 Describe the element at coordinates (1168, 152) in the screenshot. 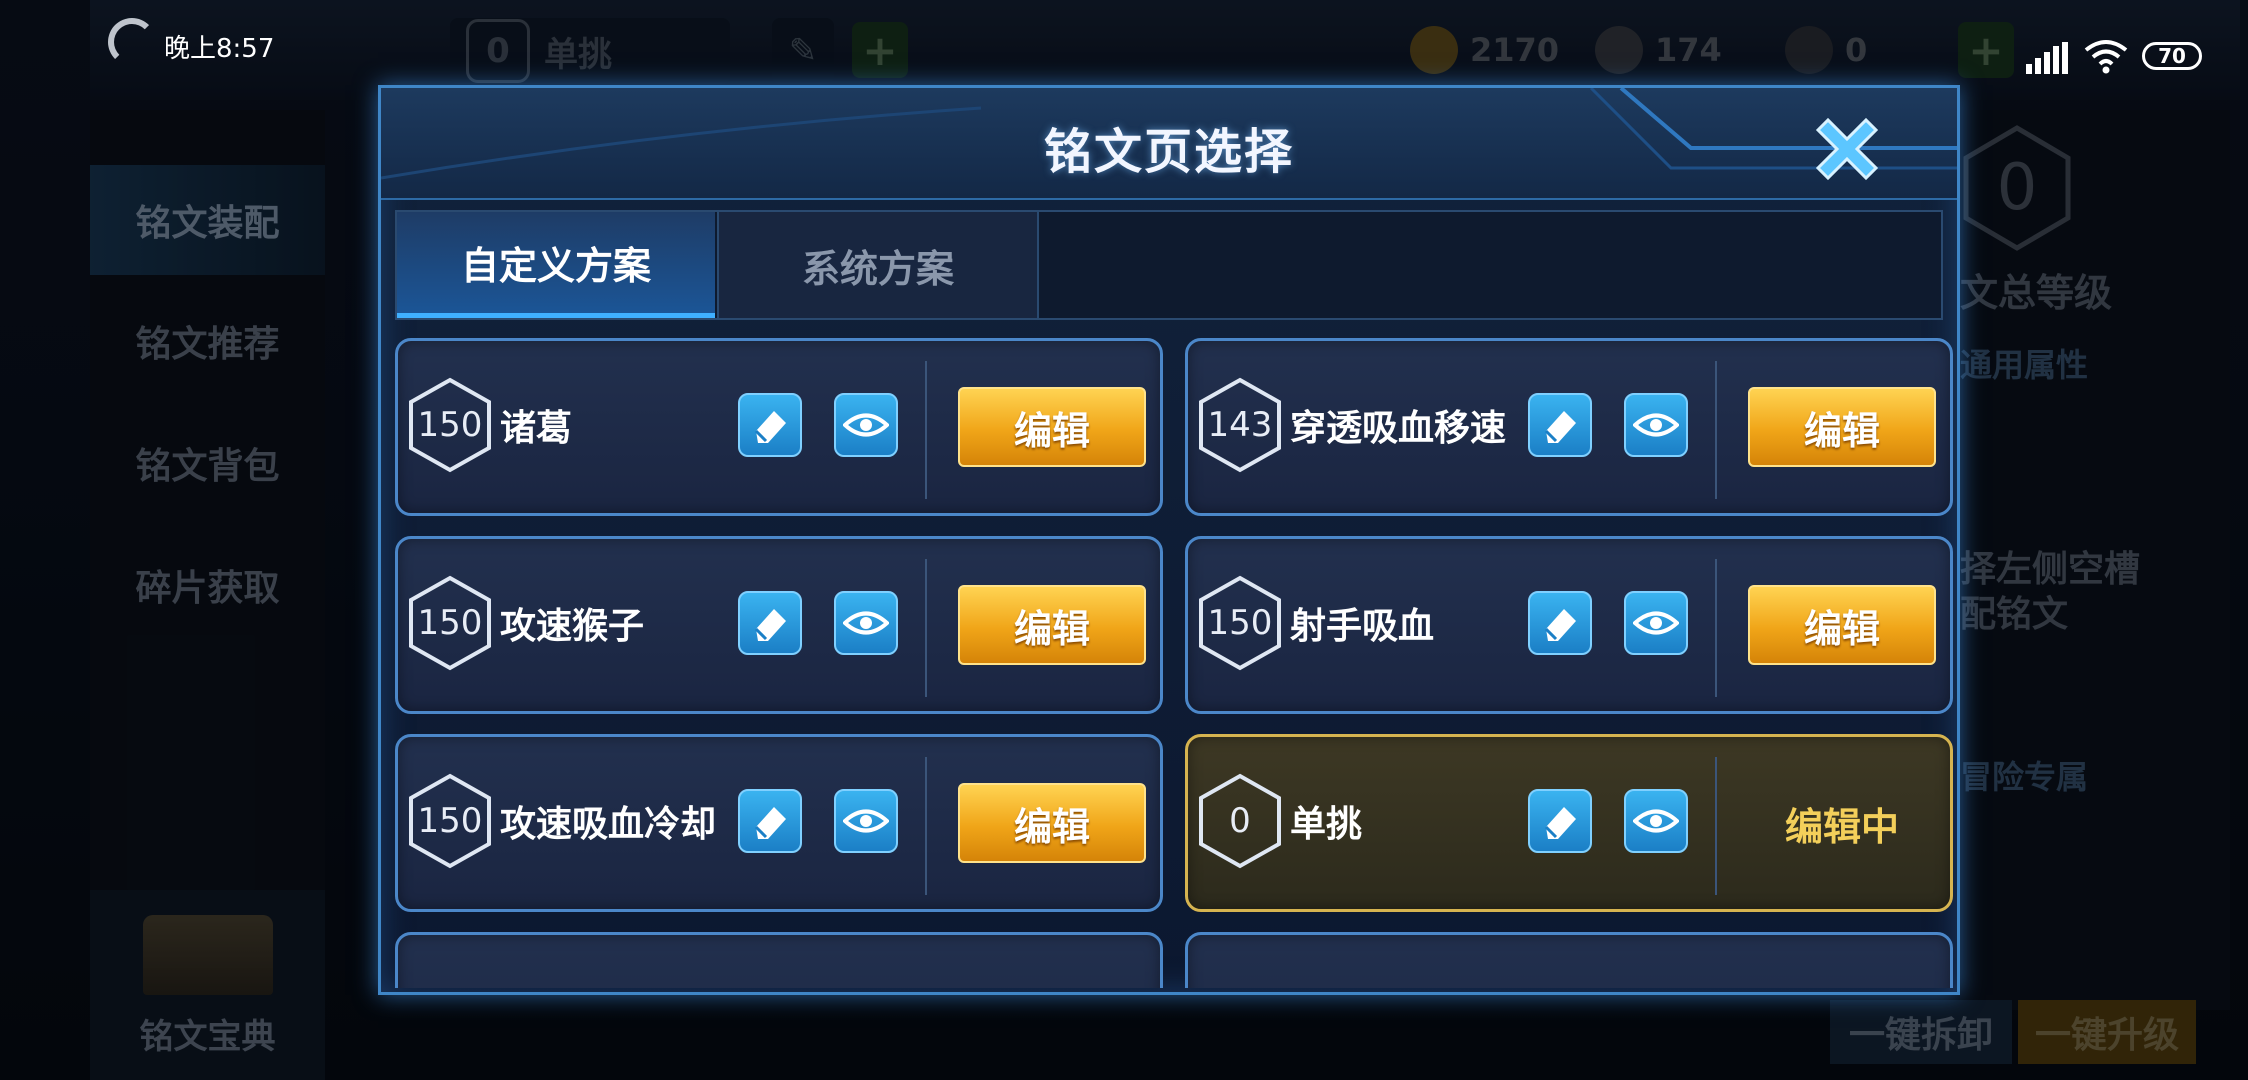

I see `dialog-title: 铭文页选择` at that location.